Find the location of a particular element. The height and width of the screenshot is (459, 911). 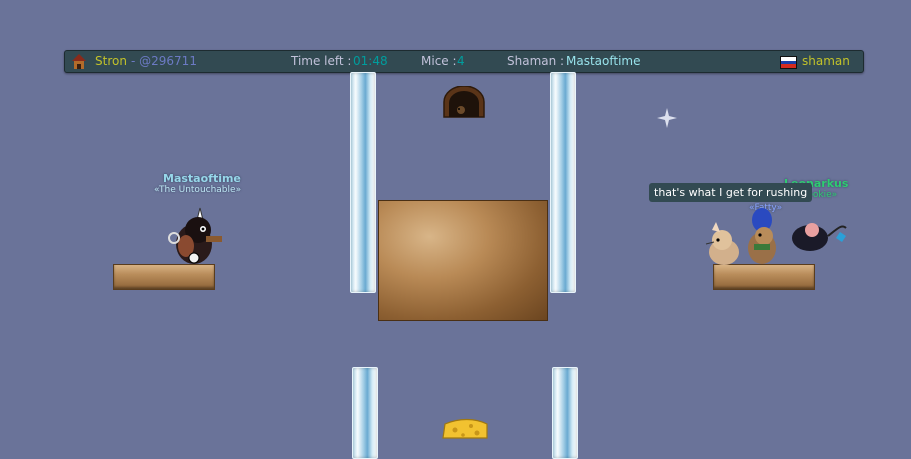

ice-wall-right-bottom is located at coordinates (565, 413).